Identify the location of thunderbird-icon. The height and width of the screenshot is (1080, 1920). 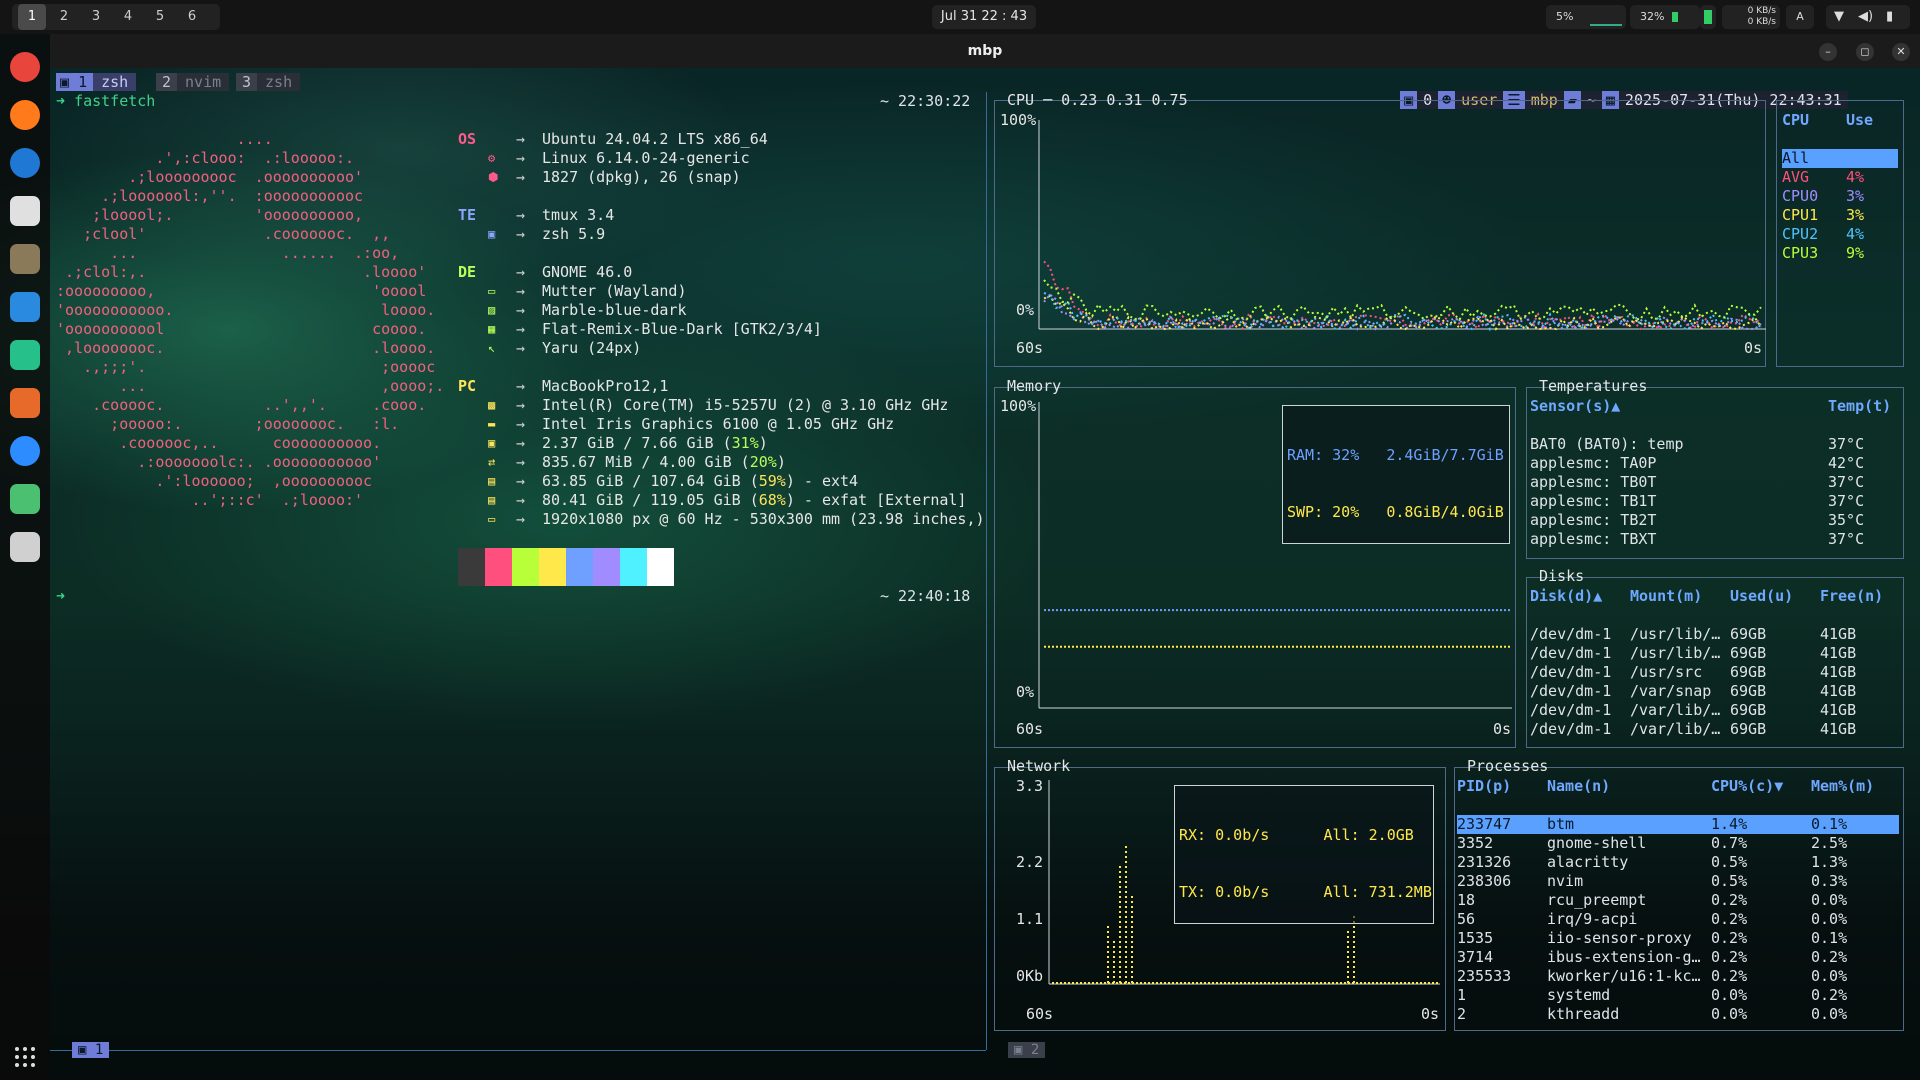
(25, 163).